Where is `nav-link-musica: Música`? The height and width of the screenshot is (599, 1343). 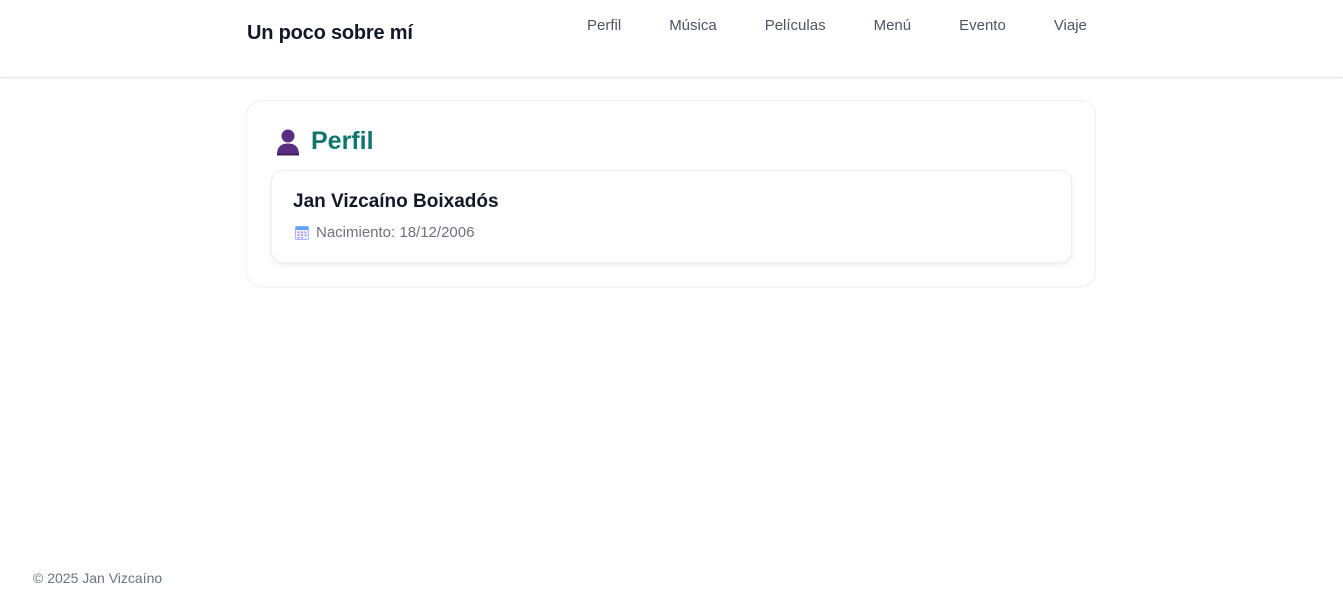 nav-link-musica: Música is located at coordinates (693, 25).